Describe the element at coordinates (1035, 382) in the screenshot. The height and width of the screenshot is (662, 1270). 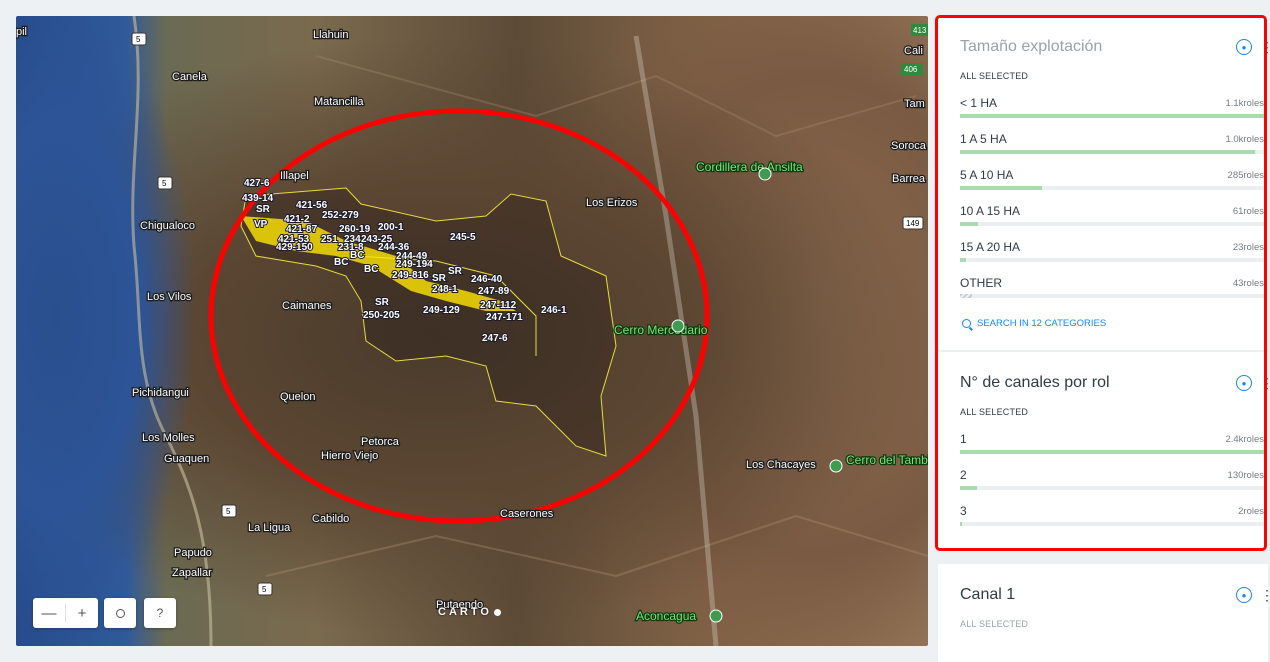
I see `widget-title: N° de canales por rol` at that location.